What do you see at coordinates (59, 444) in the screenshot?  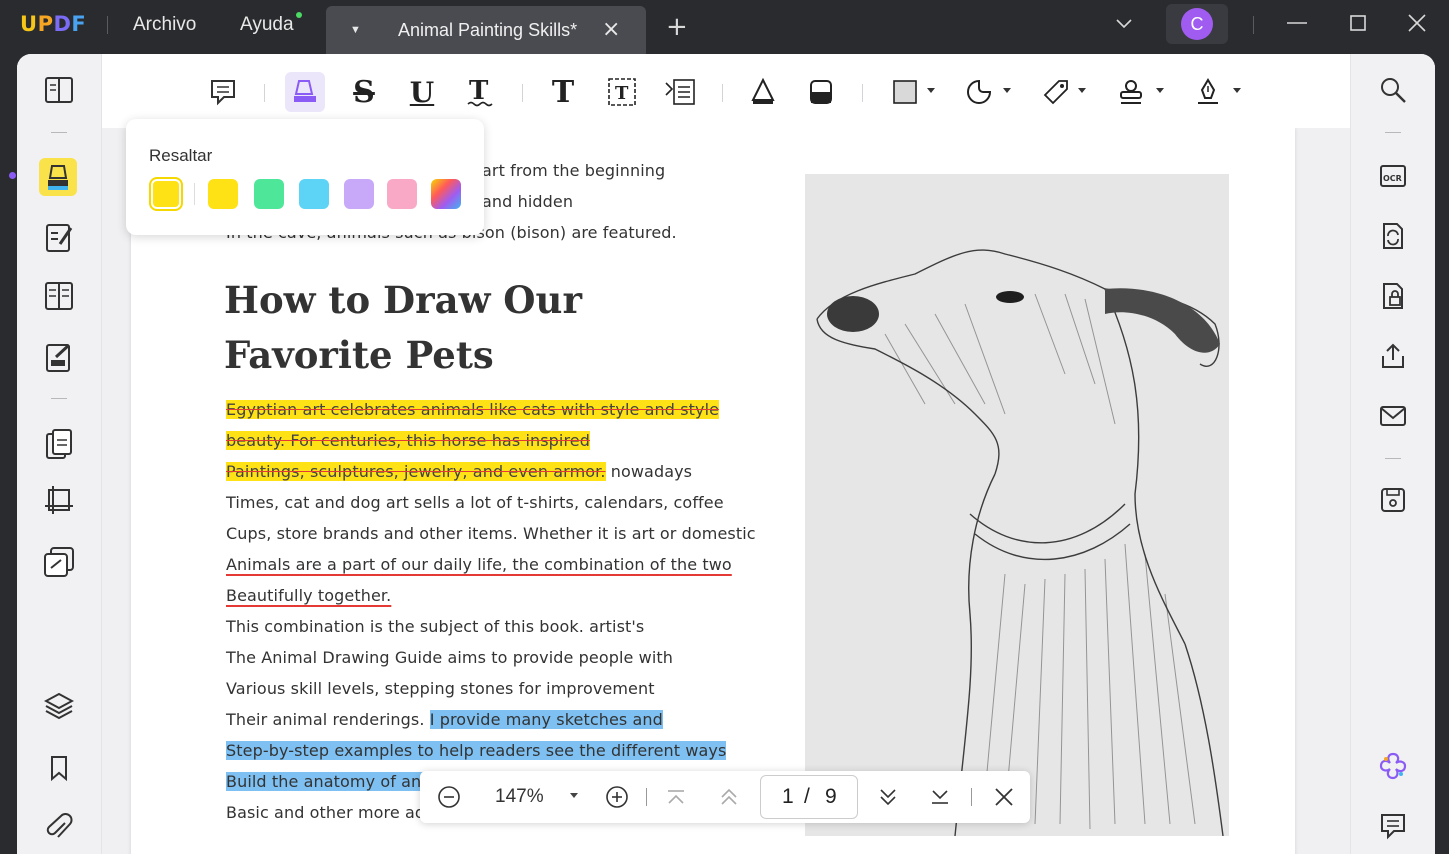 I see `page-tools-icon` at bounding box center [59, 444].